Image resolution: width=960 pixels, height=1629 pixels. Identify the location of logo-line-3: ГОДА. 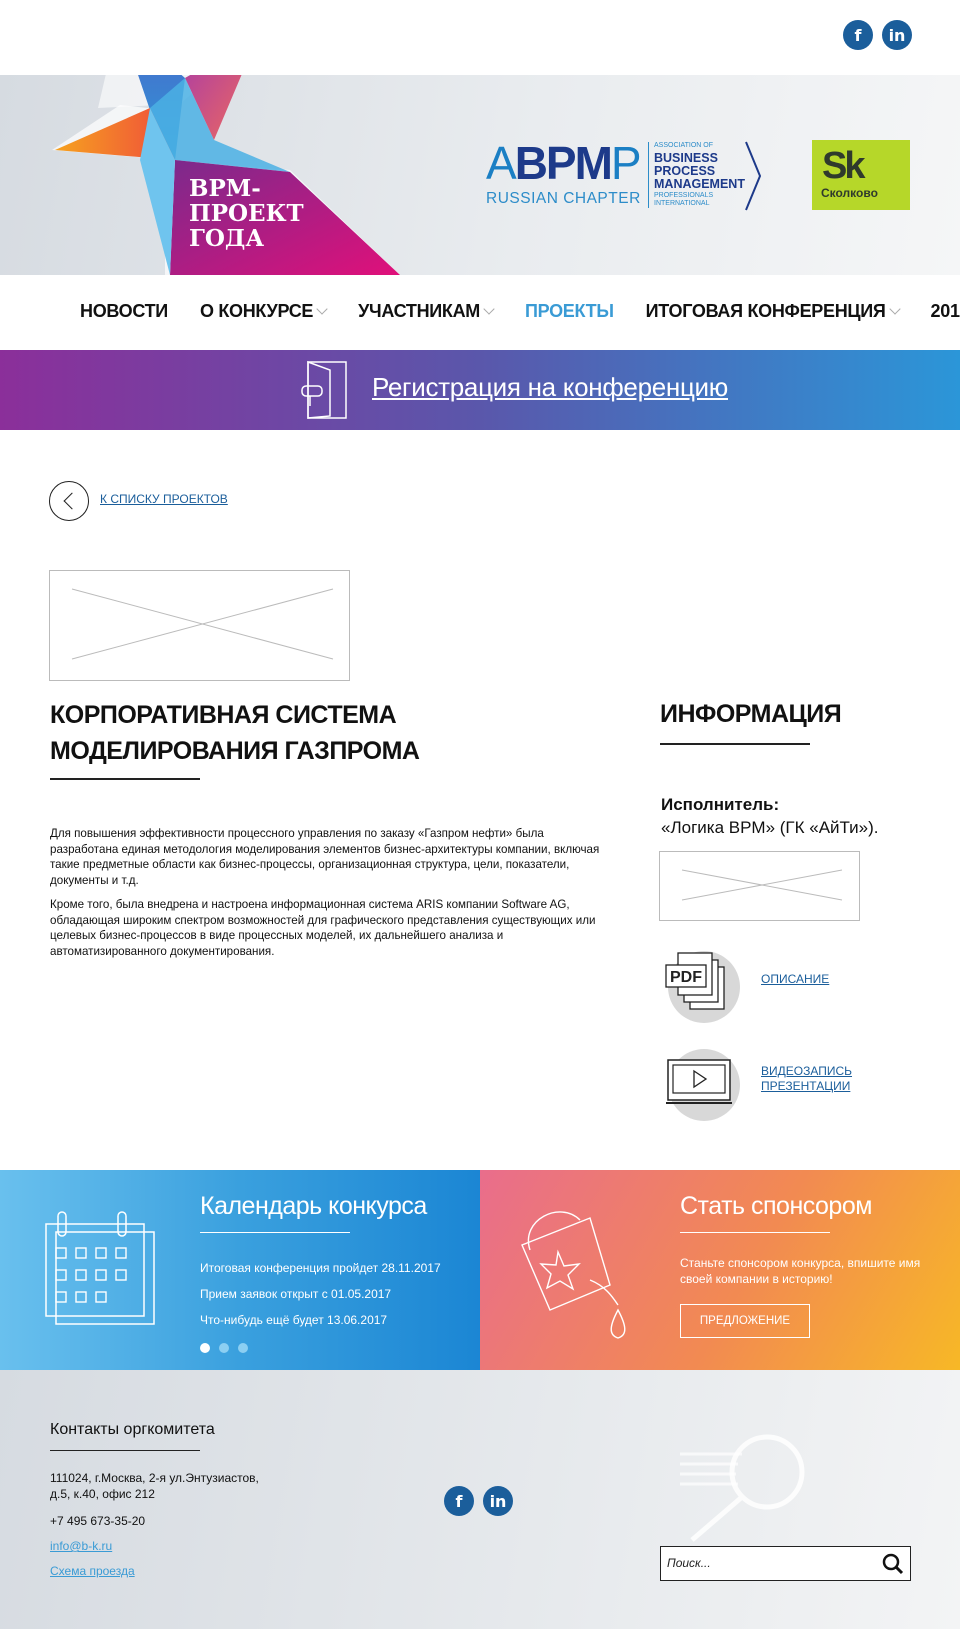
(227, 238).